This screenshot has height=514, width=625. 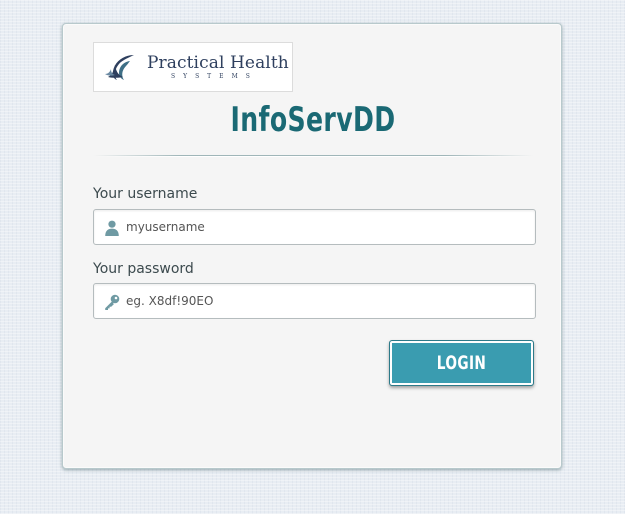 What do you see at coordinates (218, 63) in the screenshot?
I see `logo-name: Practical Health` at bounding box center [218, 63].